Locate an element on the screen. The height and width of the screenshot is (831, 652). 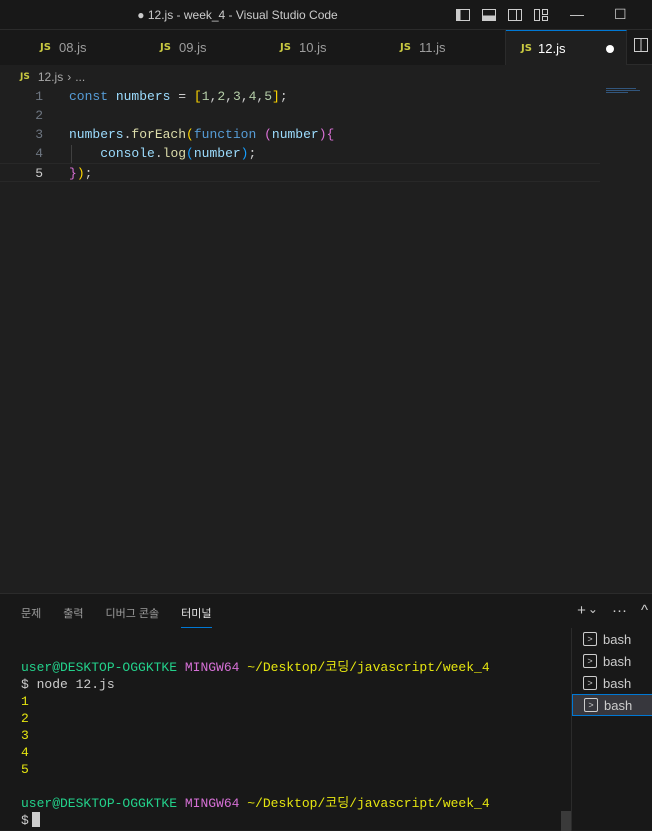
customize-layout-icon is located at coordinates (541, 15).